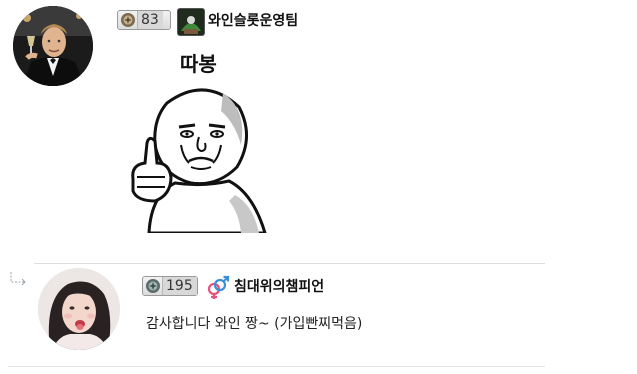  I want to click on level-number: 83, so click(150, 20).